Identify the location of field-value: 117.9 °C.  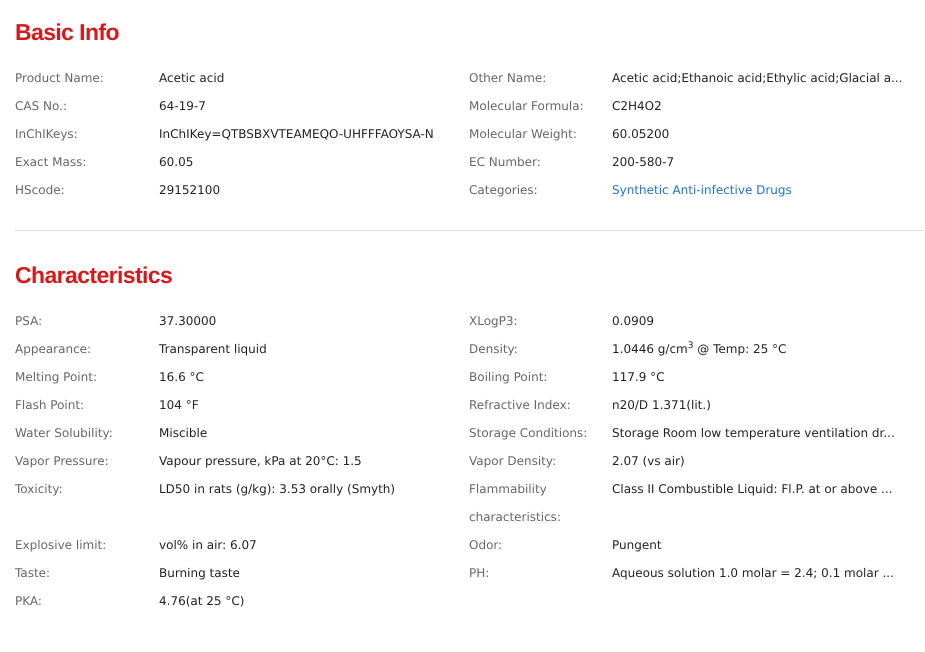
(639, 377).